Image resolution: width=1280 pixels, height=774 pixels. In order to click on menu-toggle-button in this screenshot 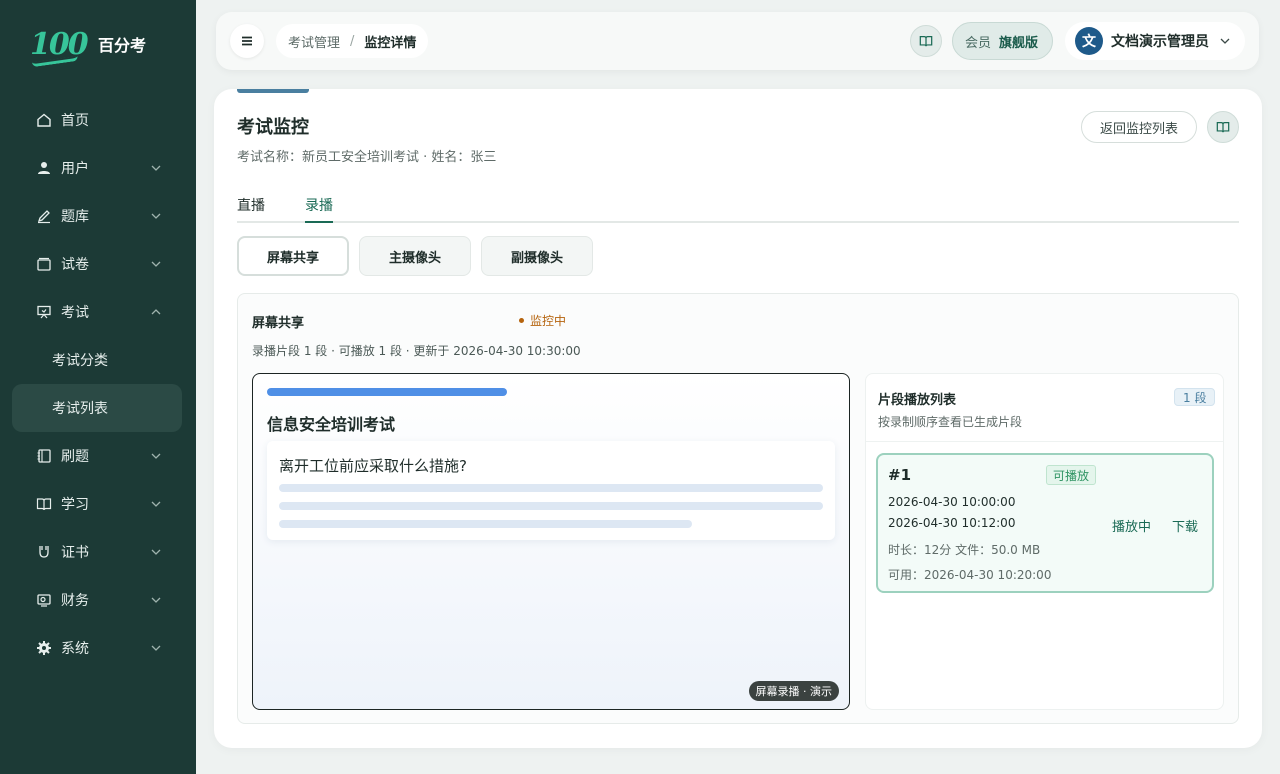, I will do `click(247, 41)`.